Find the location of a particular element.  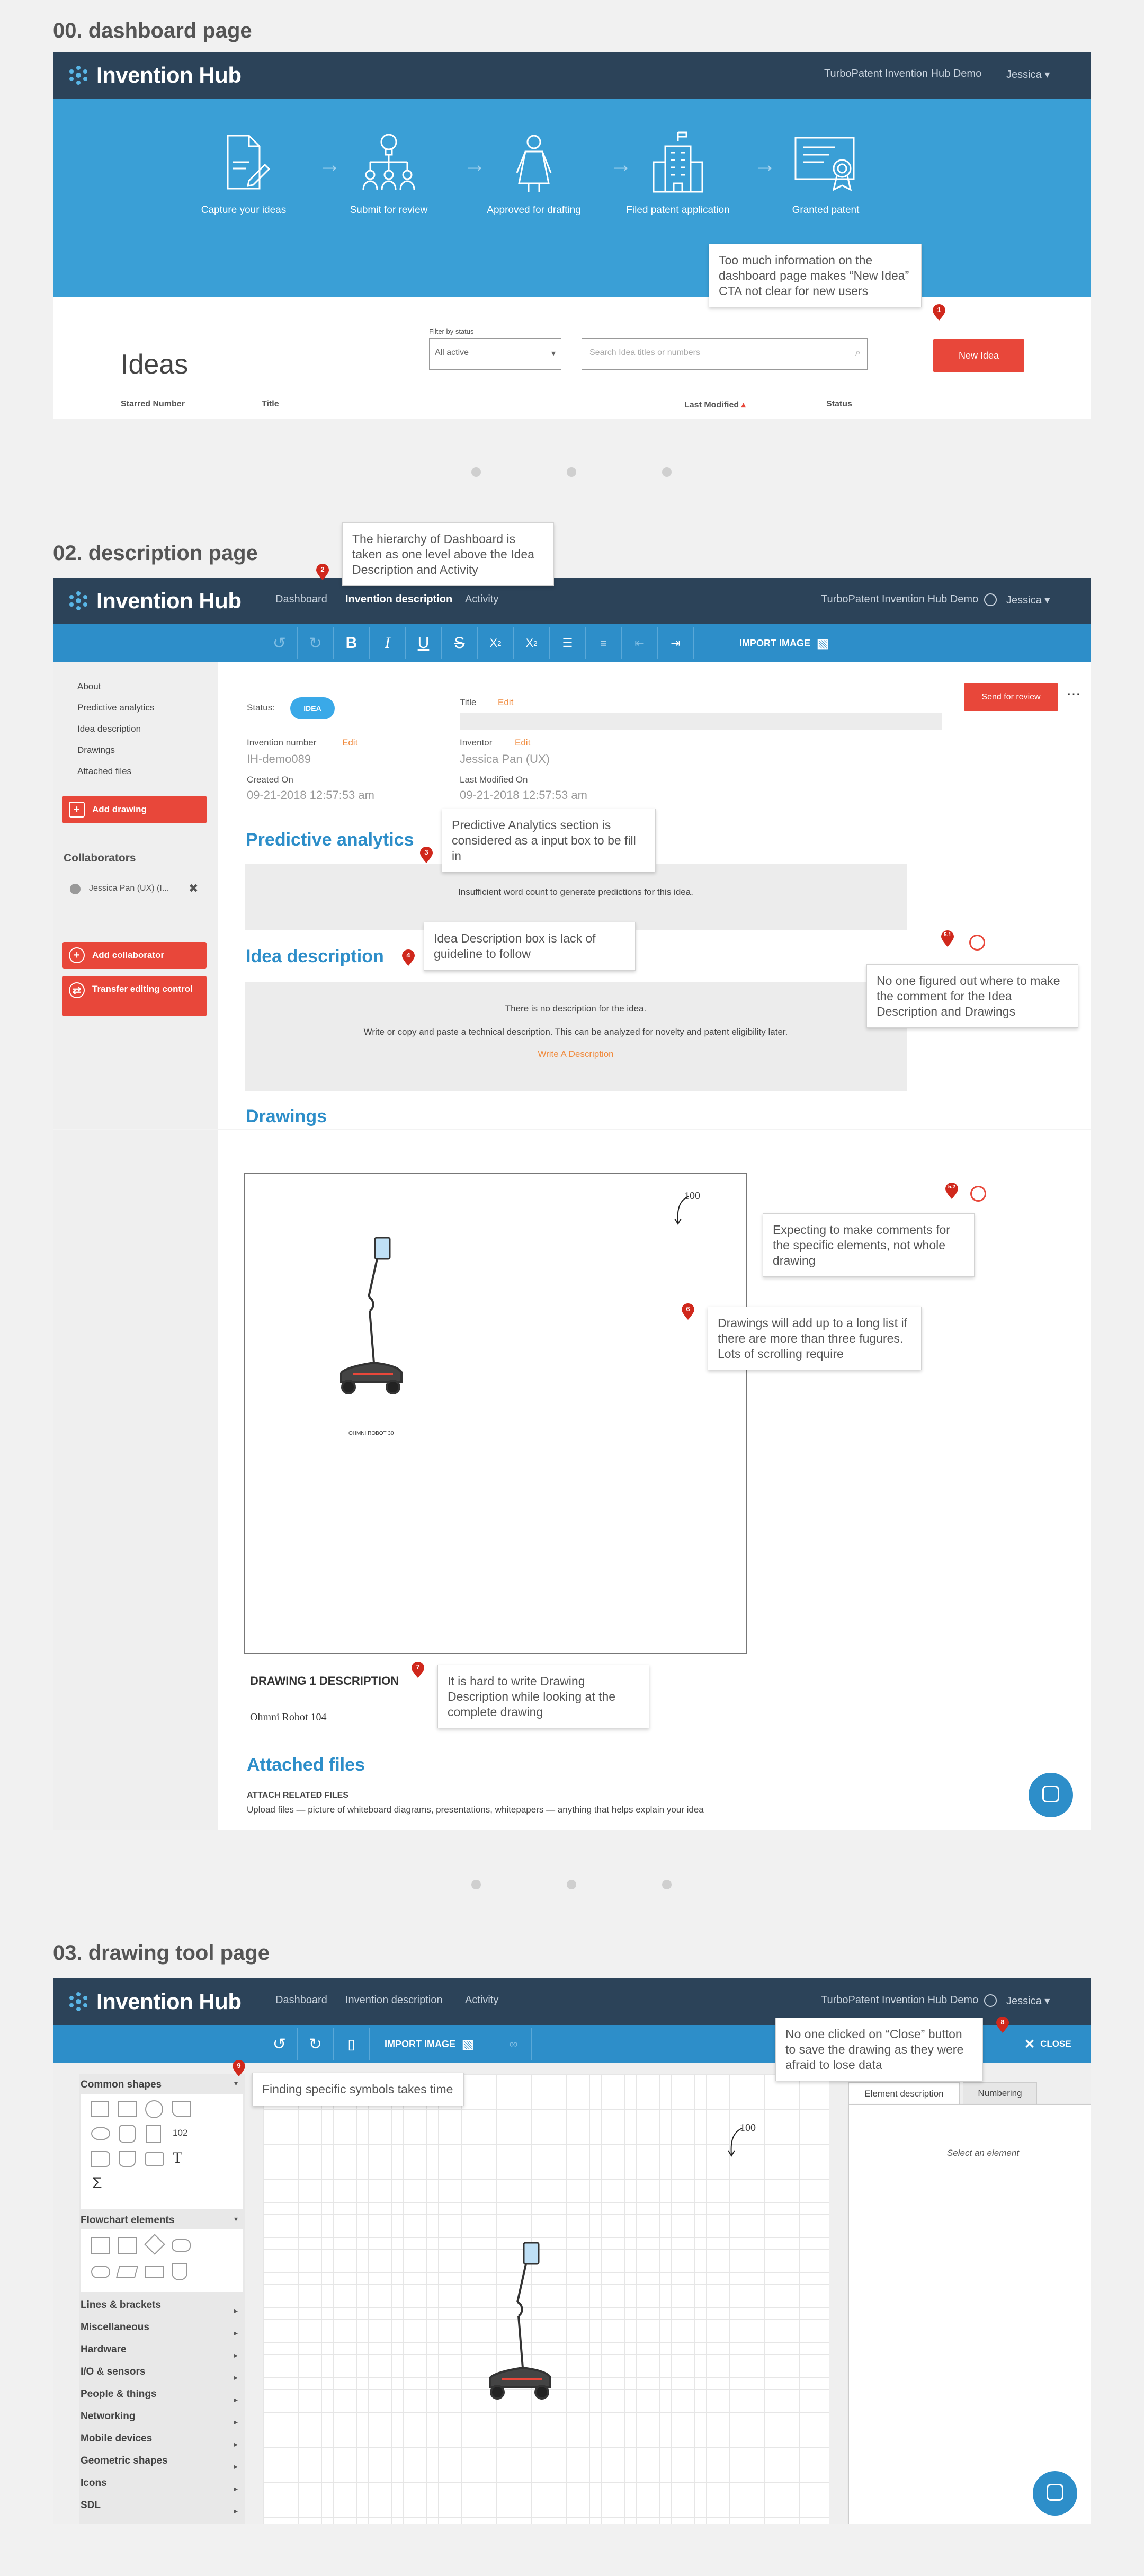

more-icon: ⋯ is located at coordinates (1074, 694).